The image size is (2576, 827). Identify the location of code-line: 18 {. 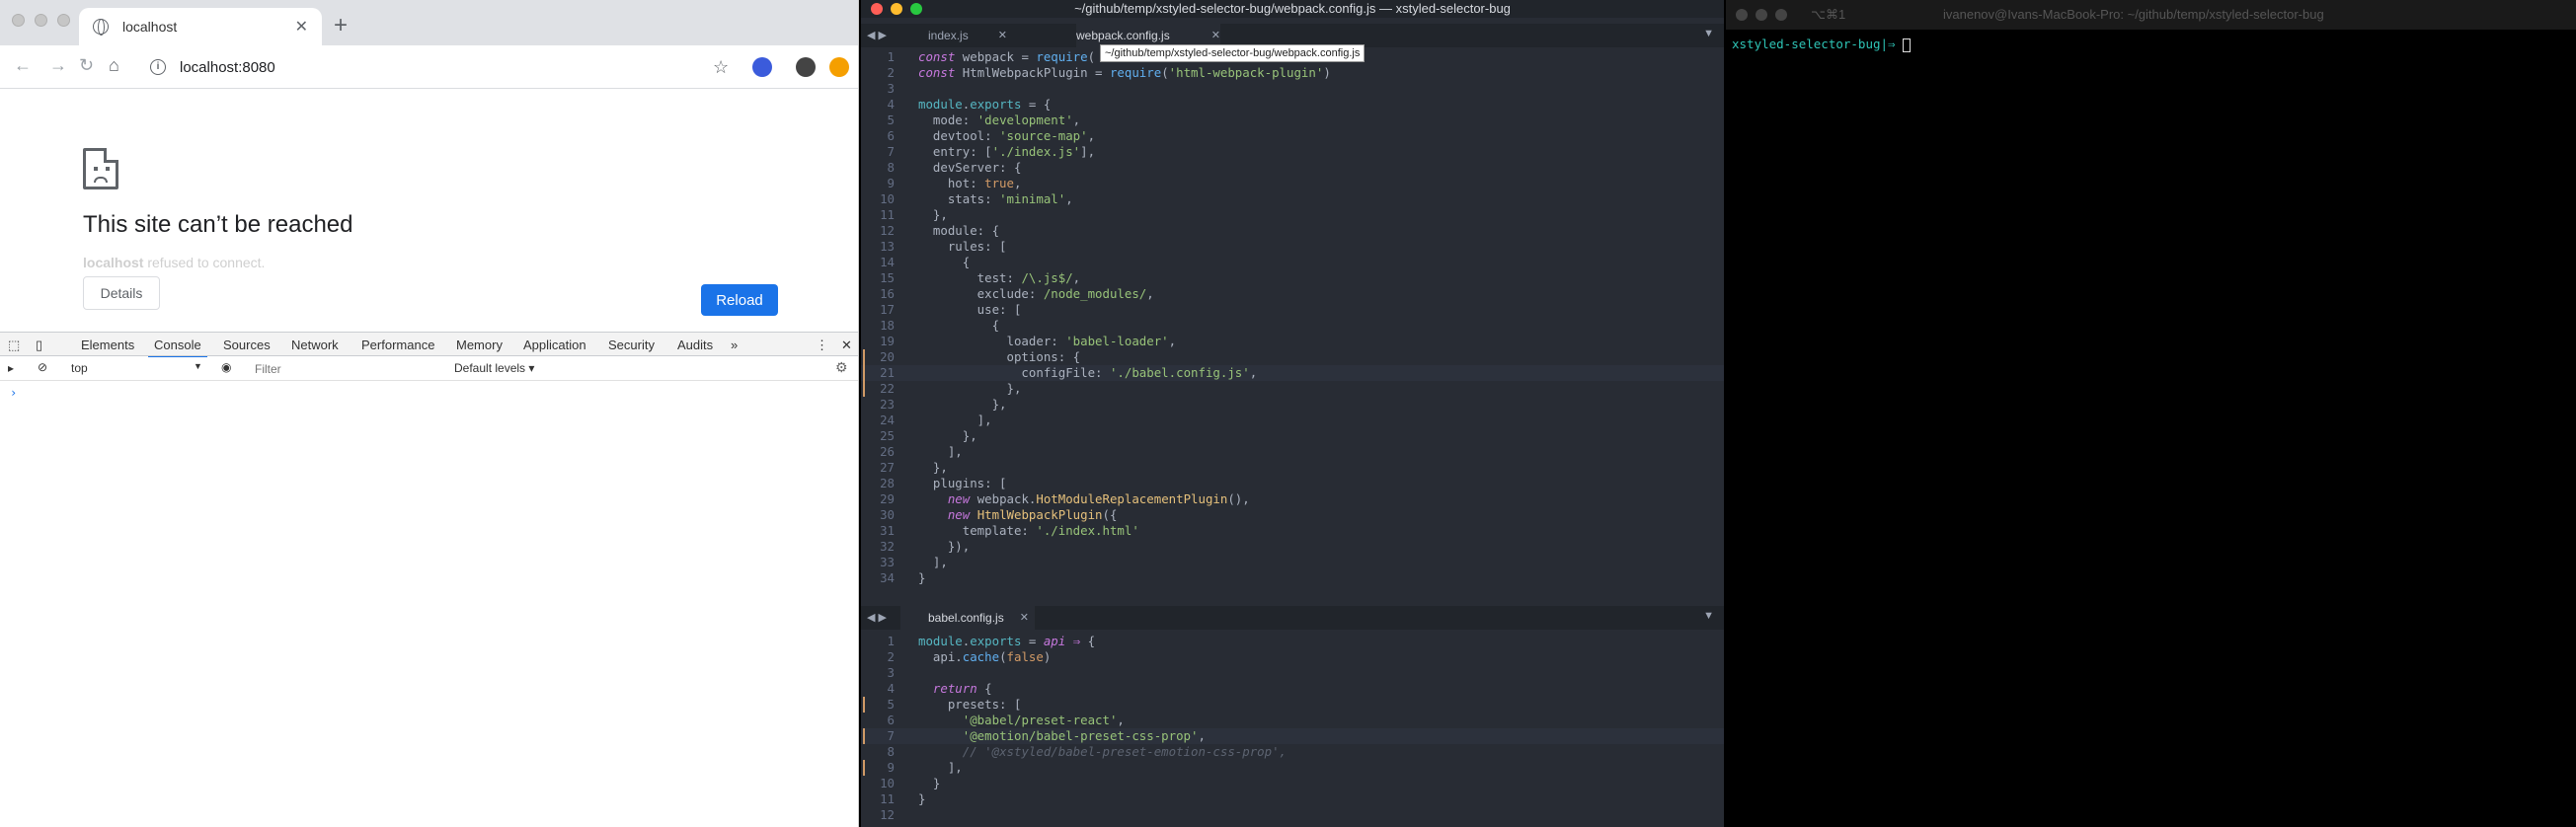
(1292, 326).